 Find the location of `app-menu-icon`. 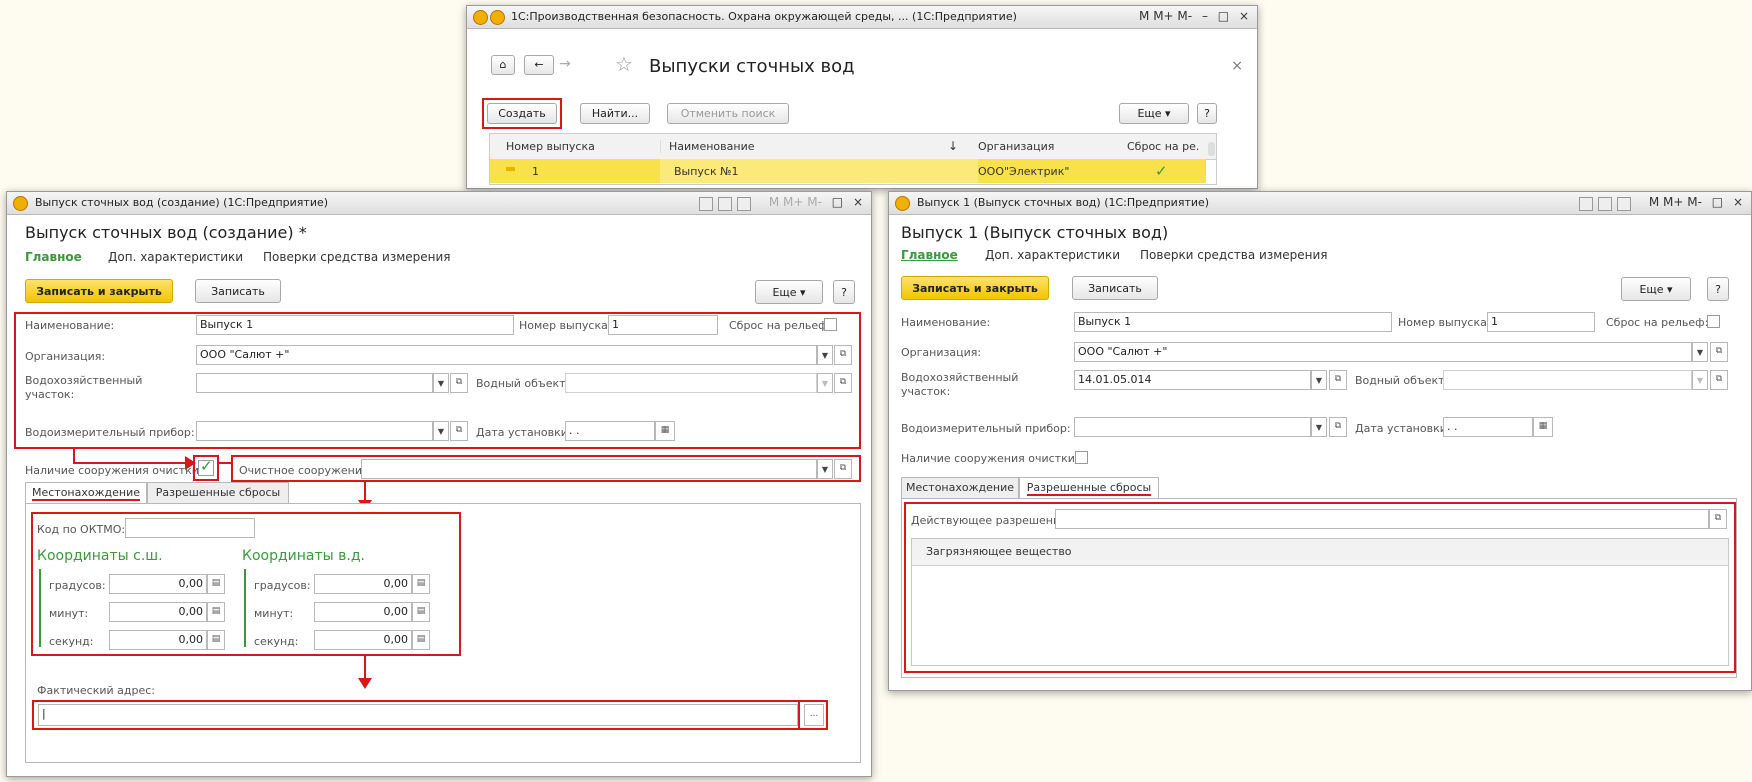

app-menu-icon is located at coordinates (497, 17).